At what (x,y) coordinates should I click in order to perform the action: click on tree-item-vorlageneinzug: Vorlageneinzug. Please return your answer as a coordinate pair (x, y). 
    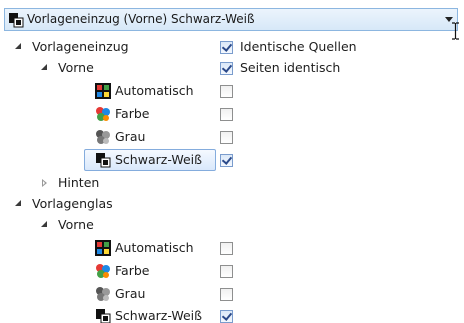
    Looking at the image, I should click on (80, 47).